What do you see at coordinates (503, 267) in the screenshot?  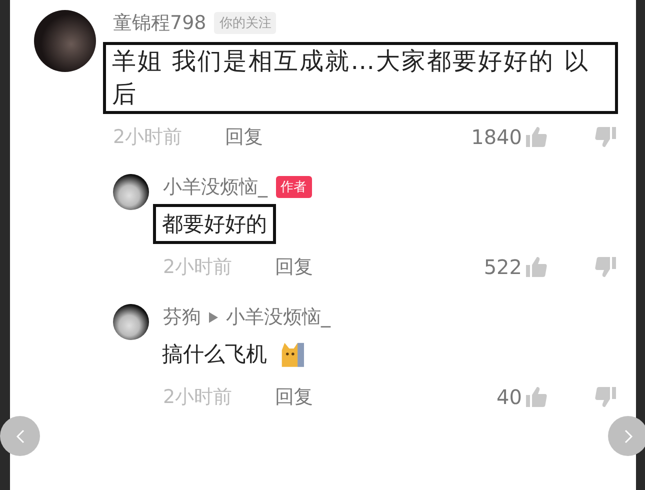 I see `like-count: 522` at bounding box center [503, 267].